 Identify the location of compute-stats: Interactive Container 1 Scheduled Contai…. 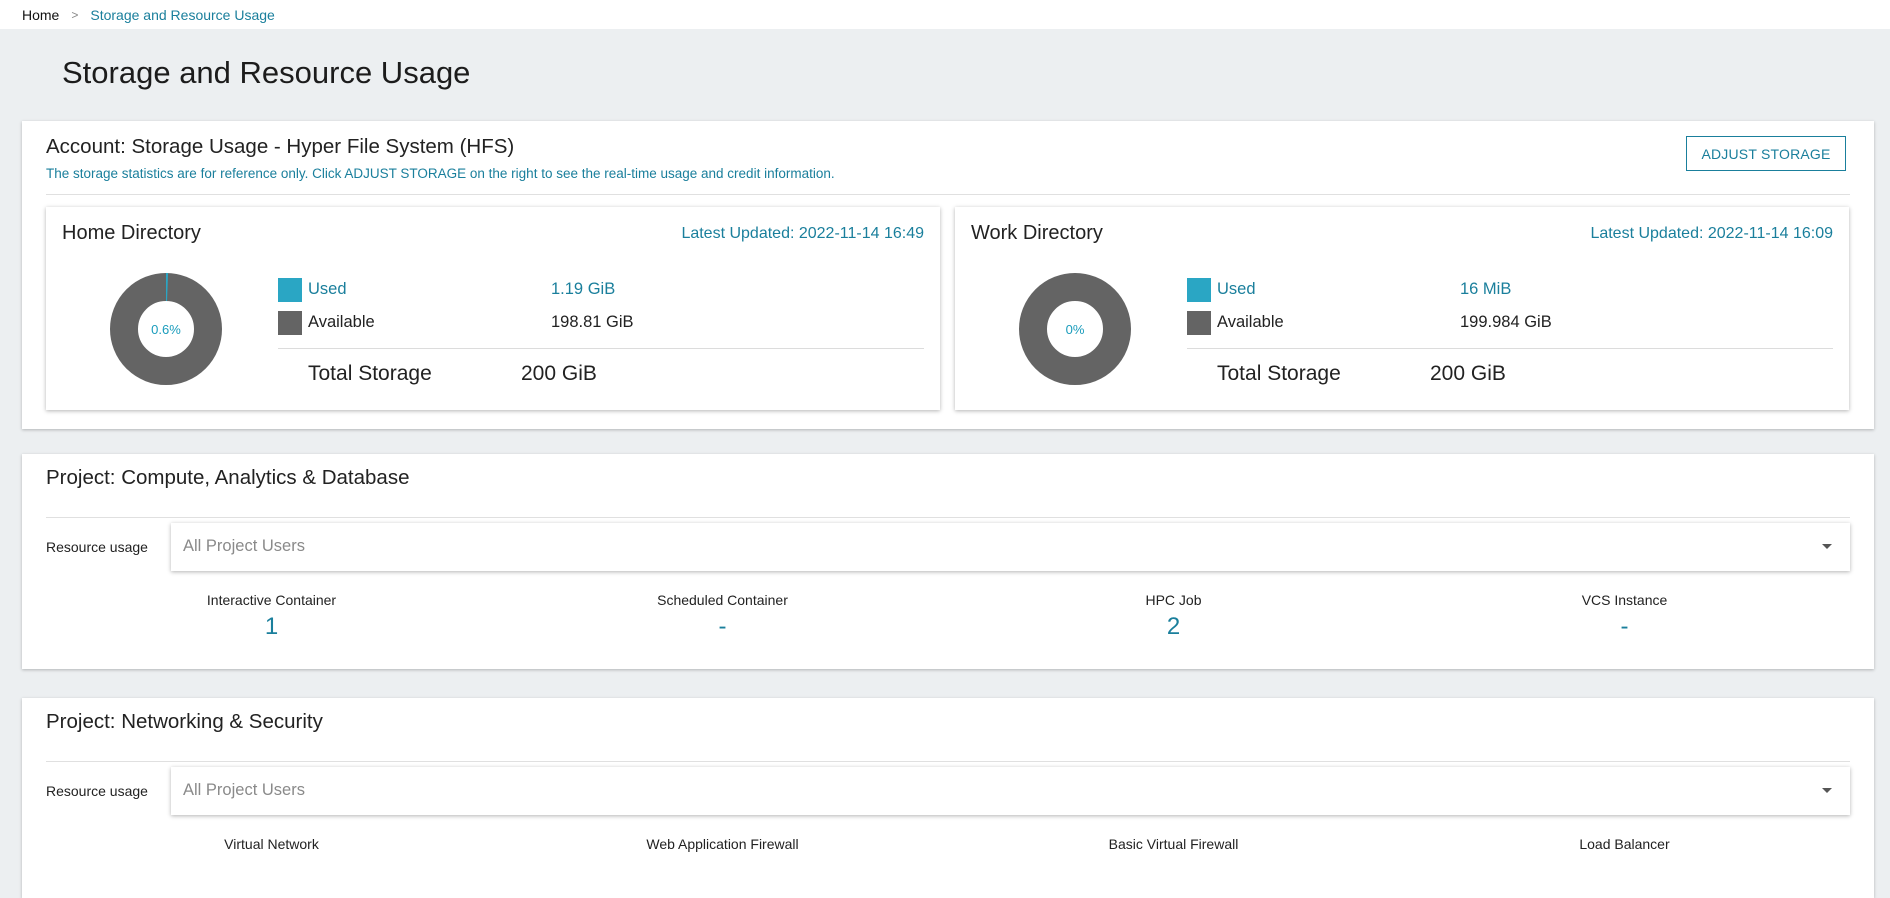
(948, 616).